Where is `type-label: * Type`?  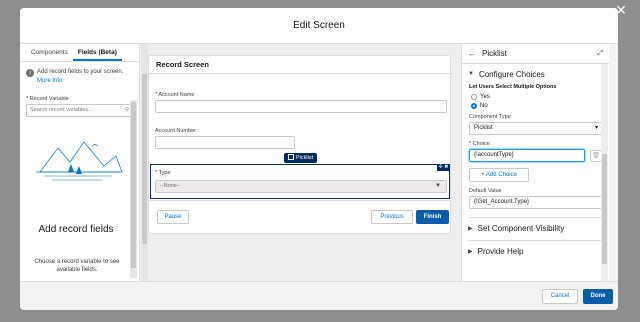
type-label: * Type is located at coordinates (163, 173).